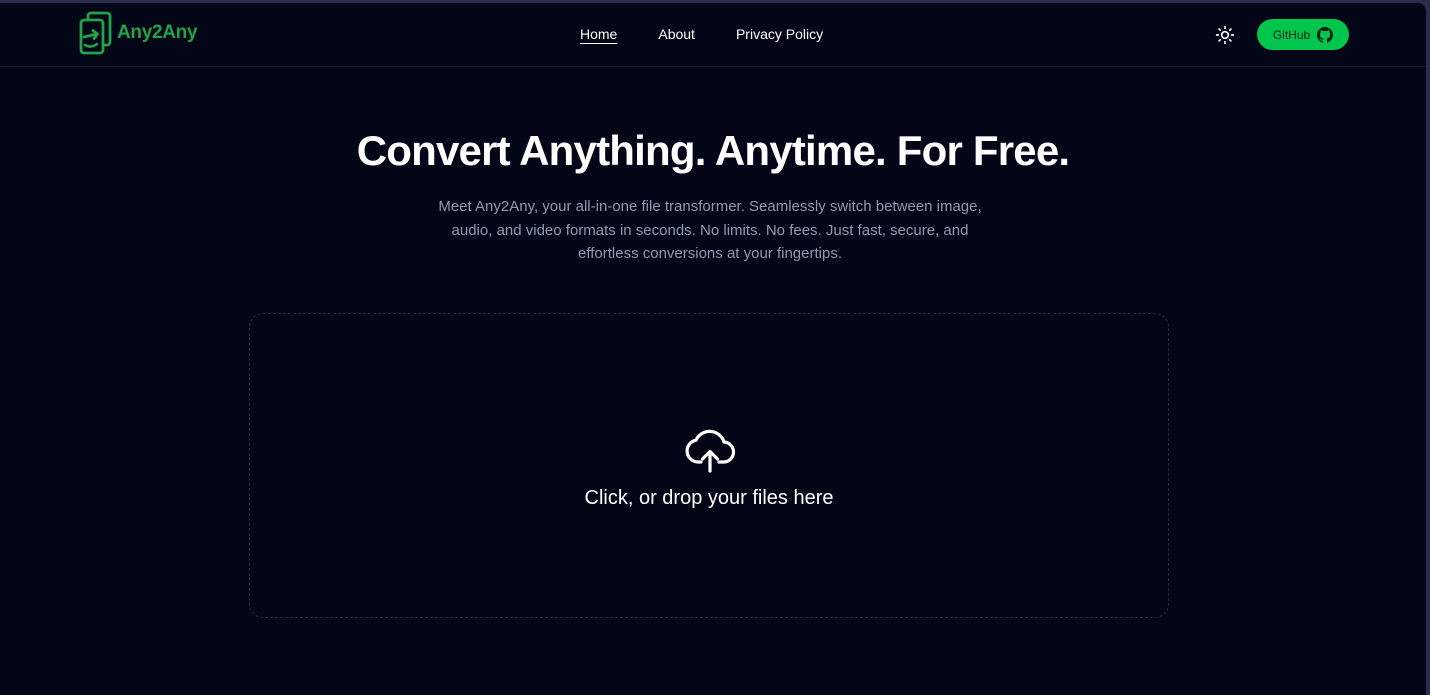 Image resolution: width=1430 pixels, height=695 pixels. I want to click on sun-icon, so click(1225, 35).